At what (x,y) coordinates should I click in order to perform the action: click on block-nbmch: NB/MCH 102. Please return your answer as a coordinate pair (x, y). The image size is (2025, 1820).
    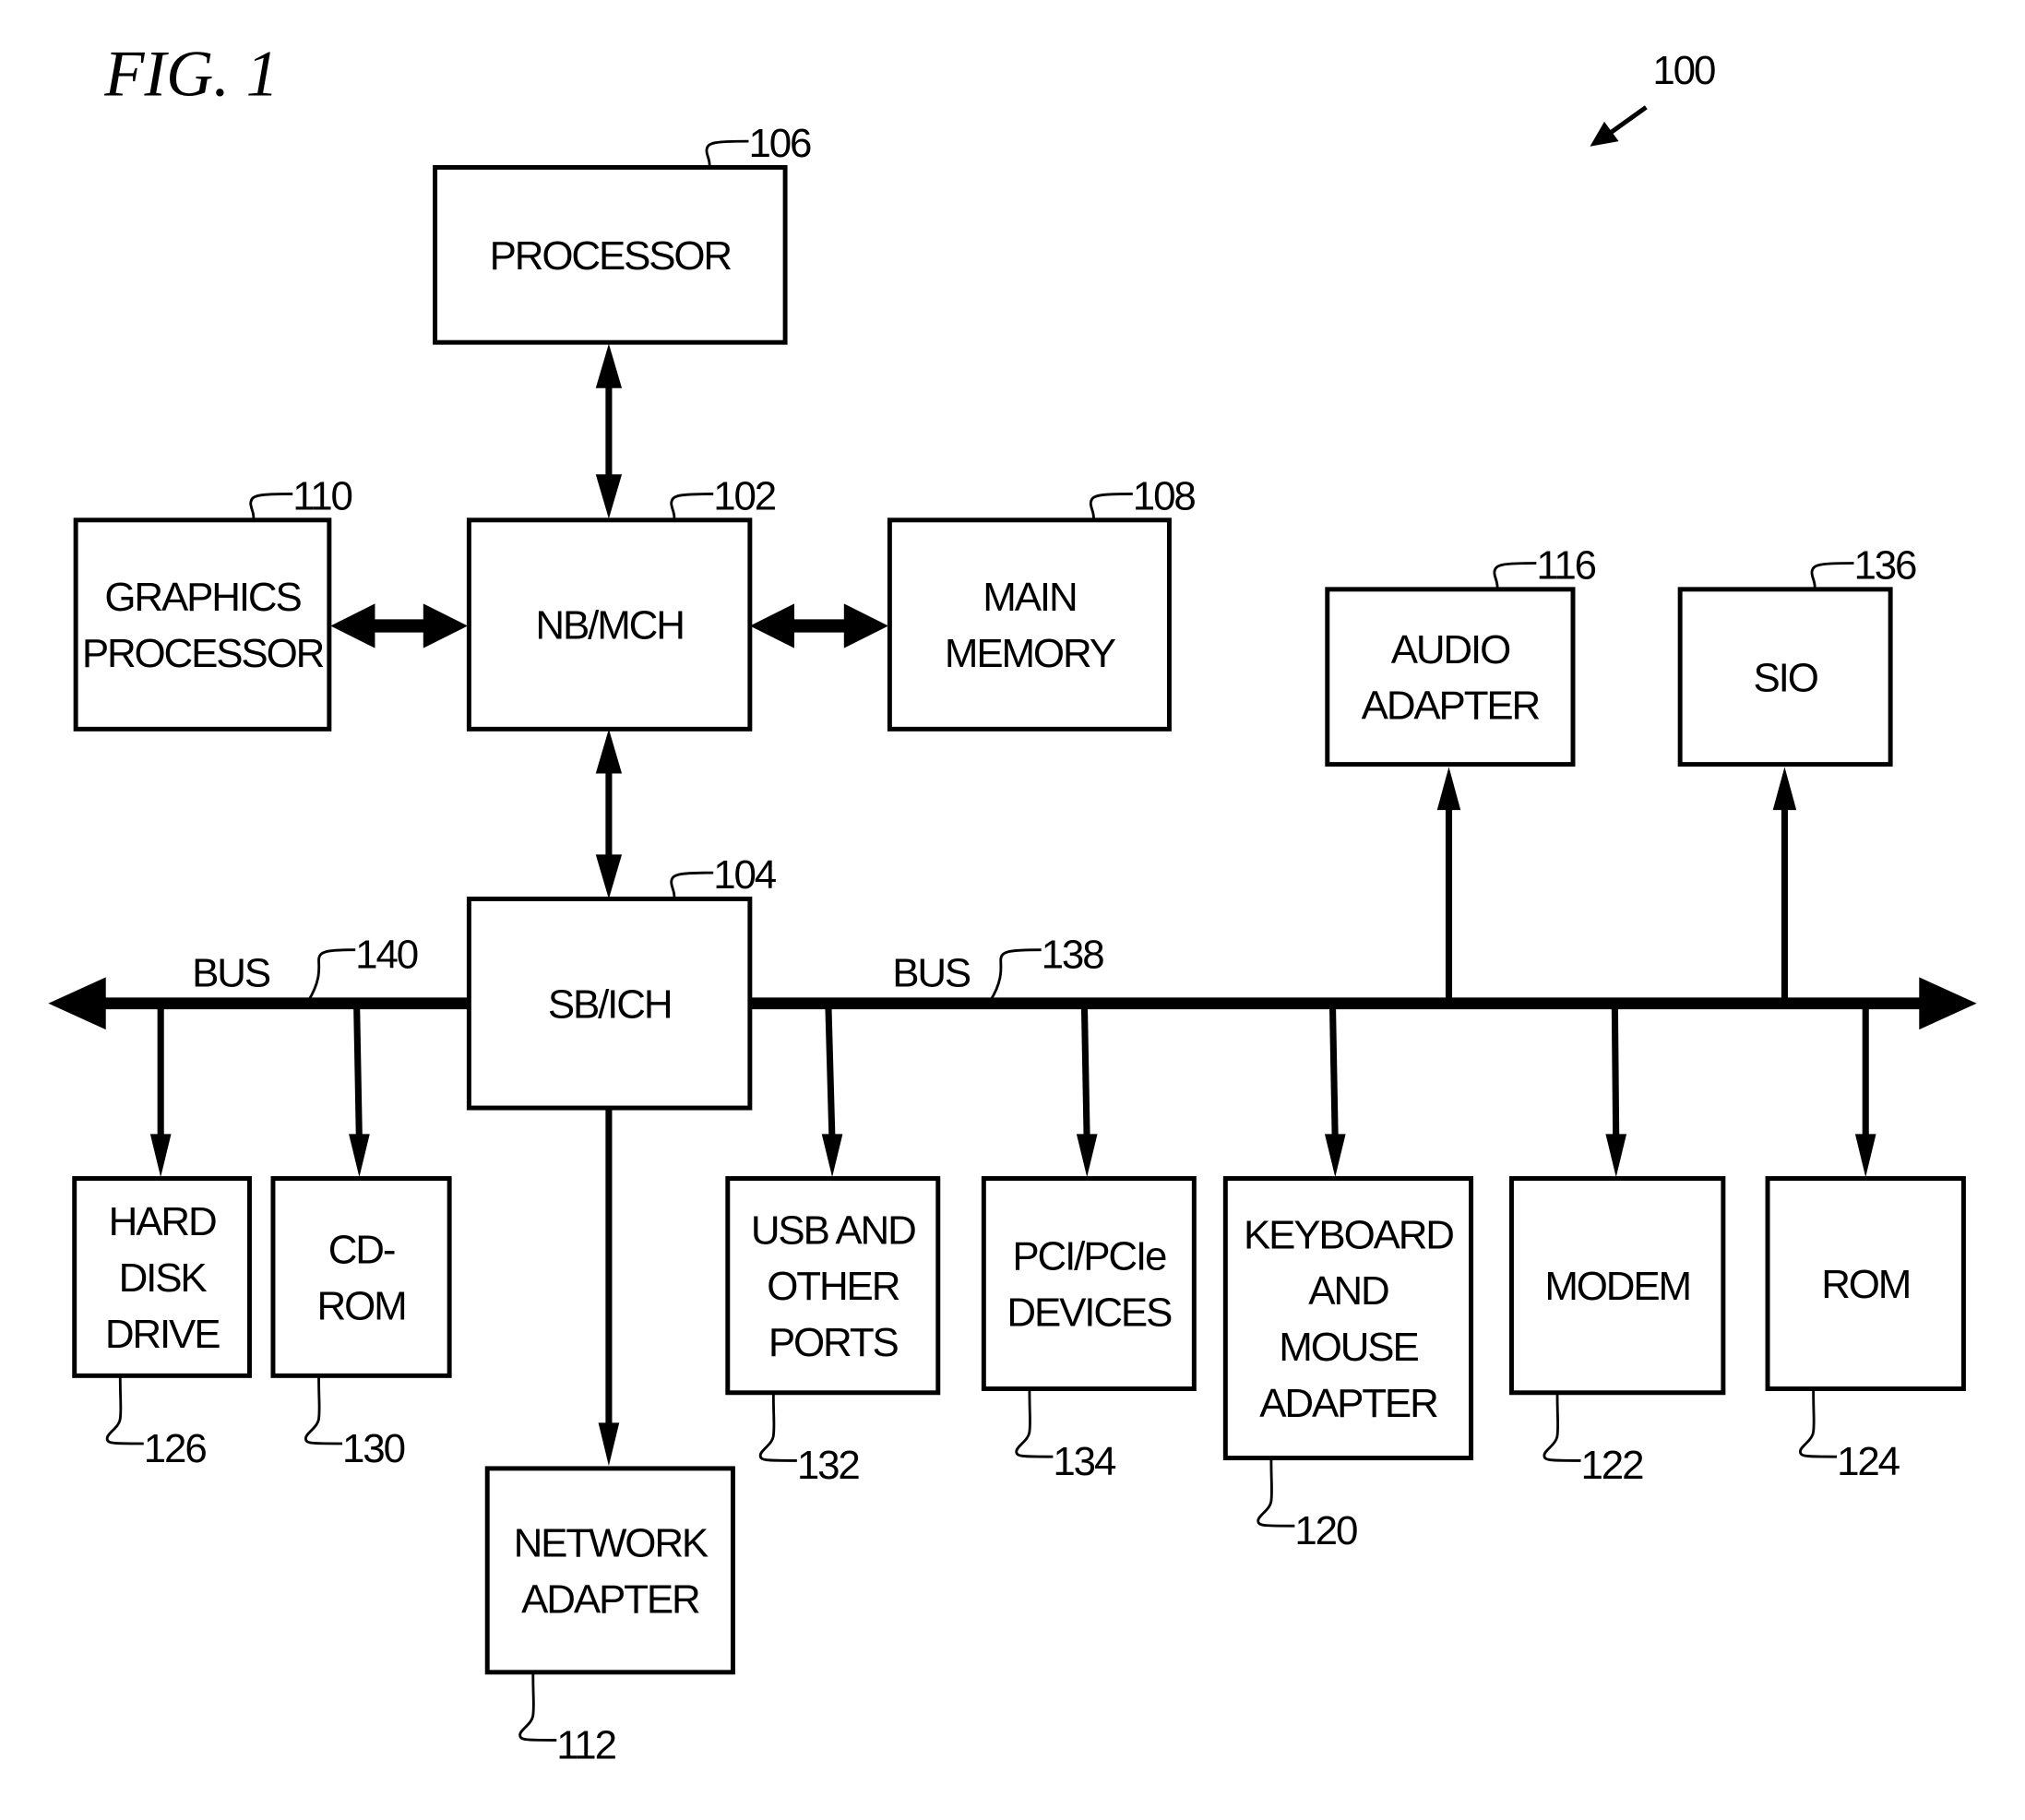
    Looking at the image, I should click on (622, 602).